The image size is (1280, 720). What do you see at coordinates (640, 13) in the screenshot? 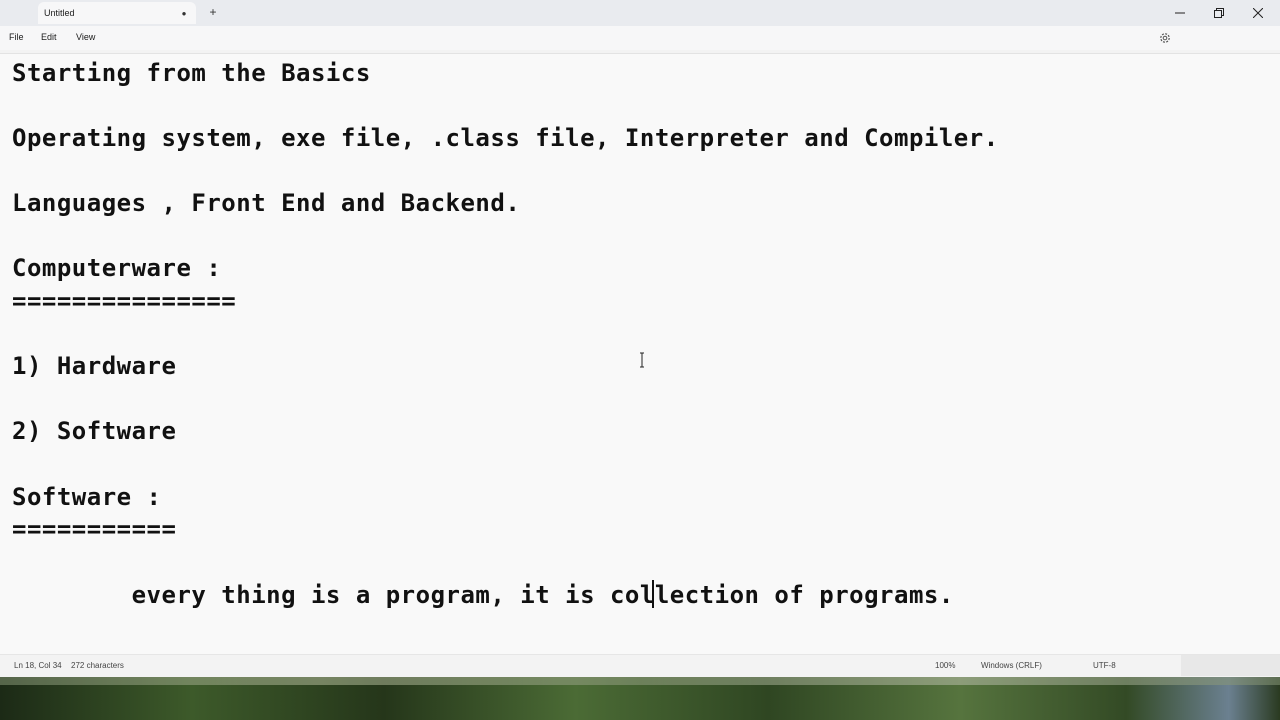
I see `title-bar: Untitled ● +` at bounding box center [640, 13].